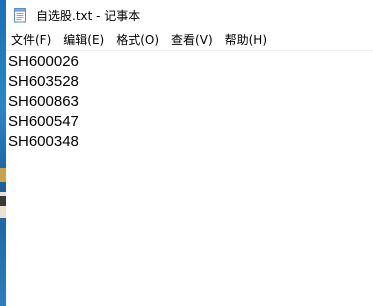  I want to click on menu-format: 格式(O), so click(137, 40).